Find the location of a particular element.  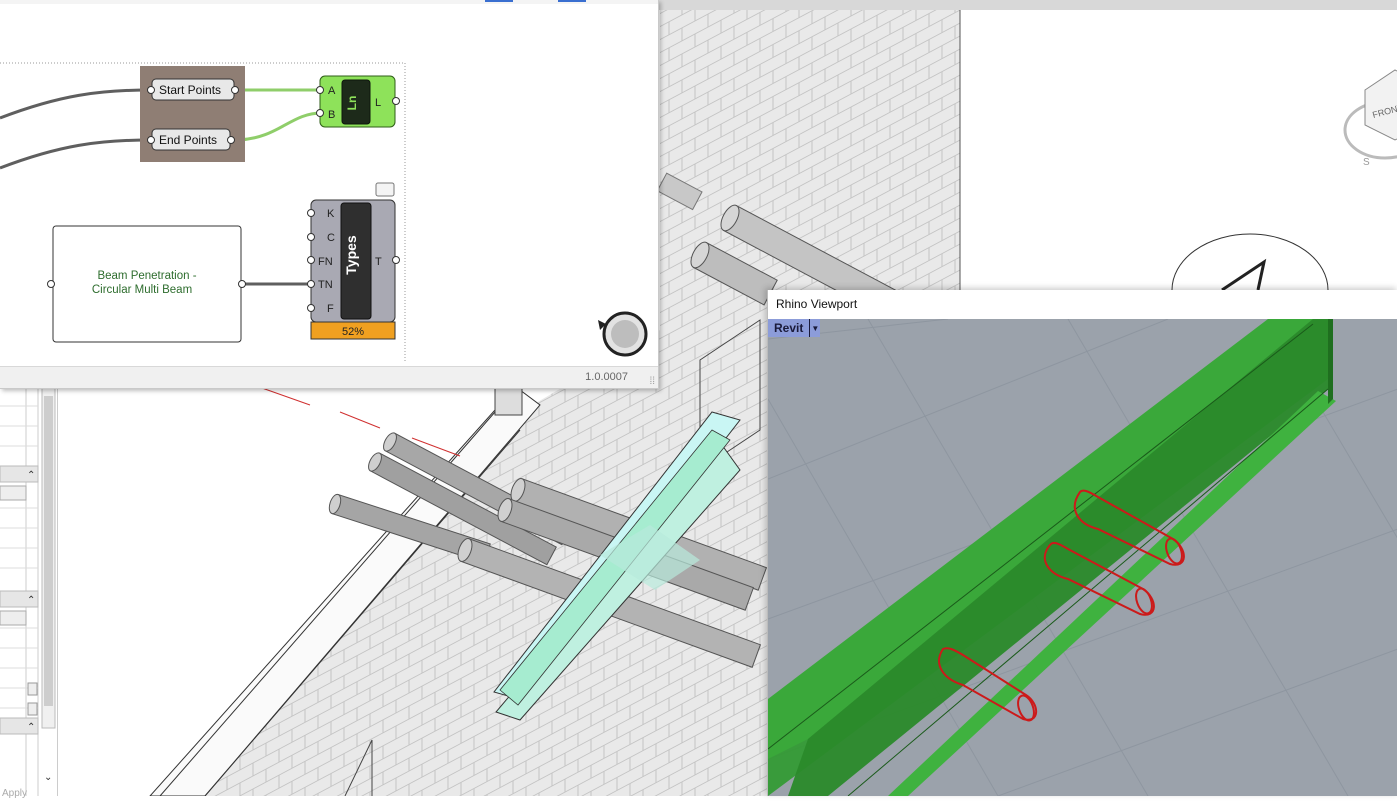

port-l-label: L is located at coordinates (378, 103).